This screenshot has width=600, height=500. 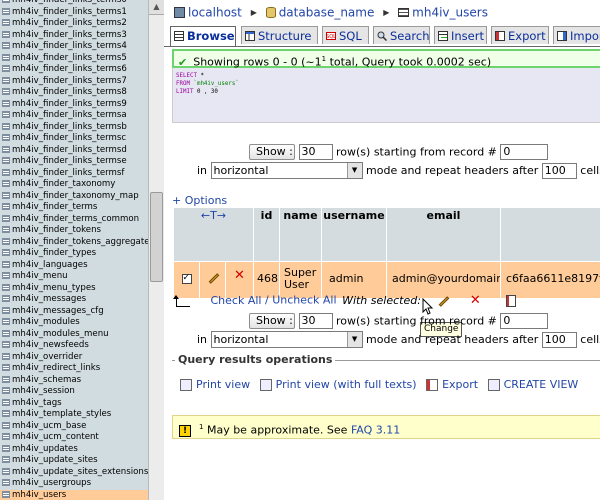 I want to click on export-selected-icon, so click(x=511, y=300).